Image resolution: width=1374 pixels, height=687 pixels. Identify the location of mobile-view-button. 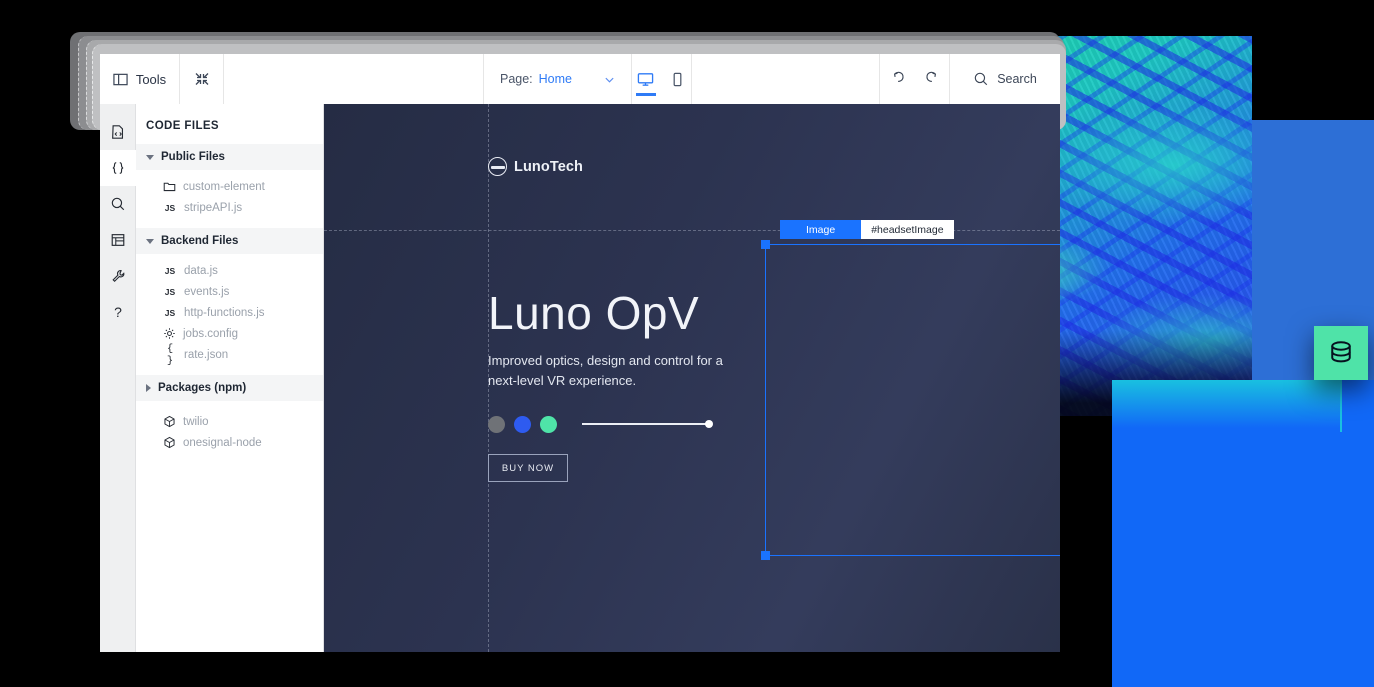
(678, 79).